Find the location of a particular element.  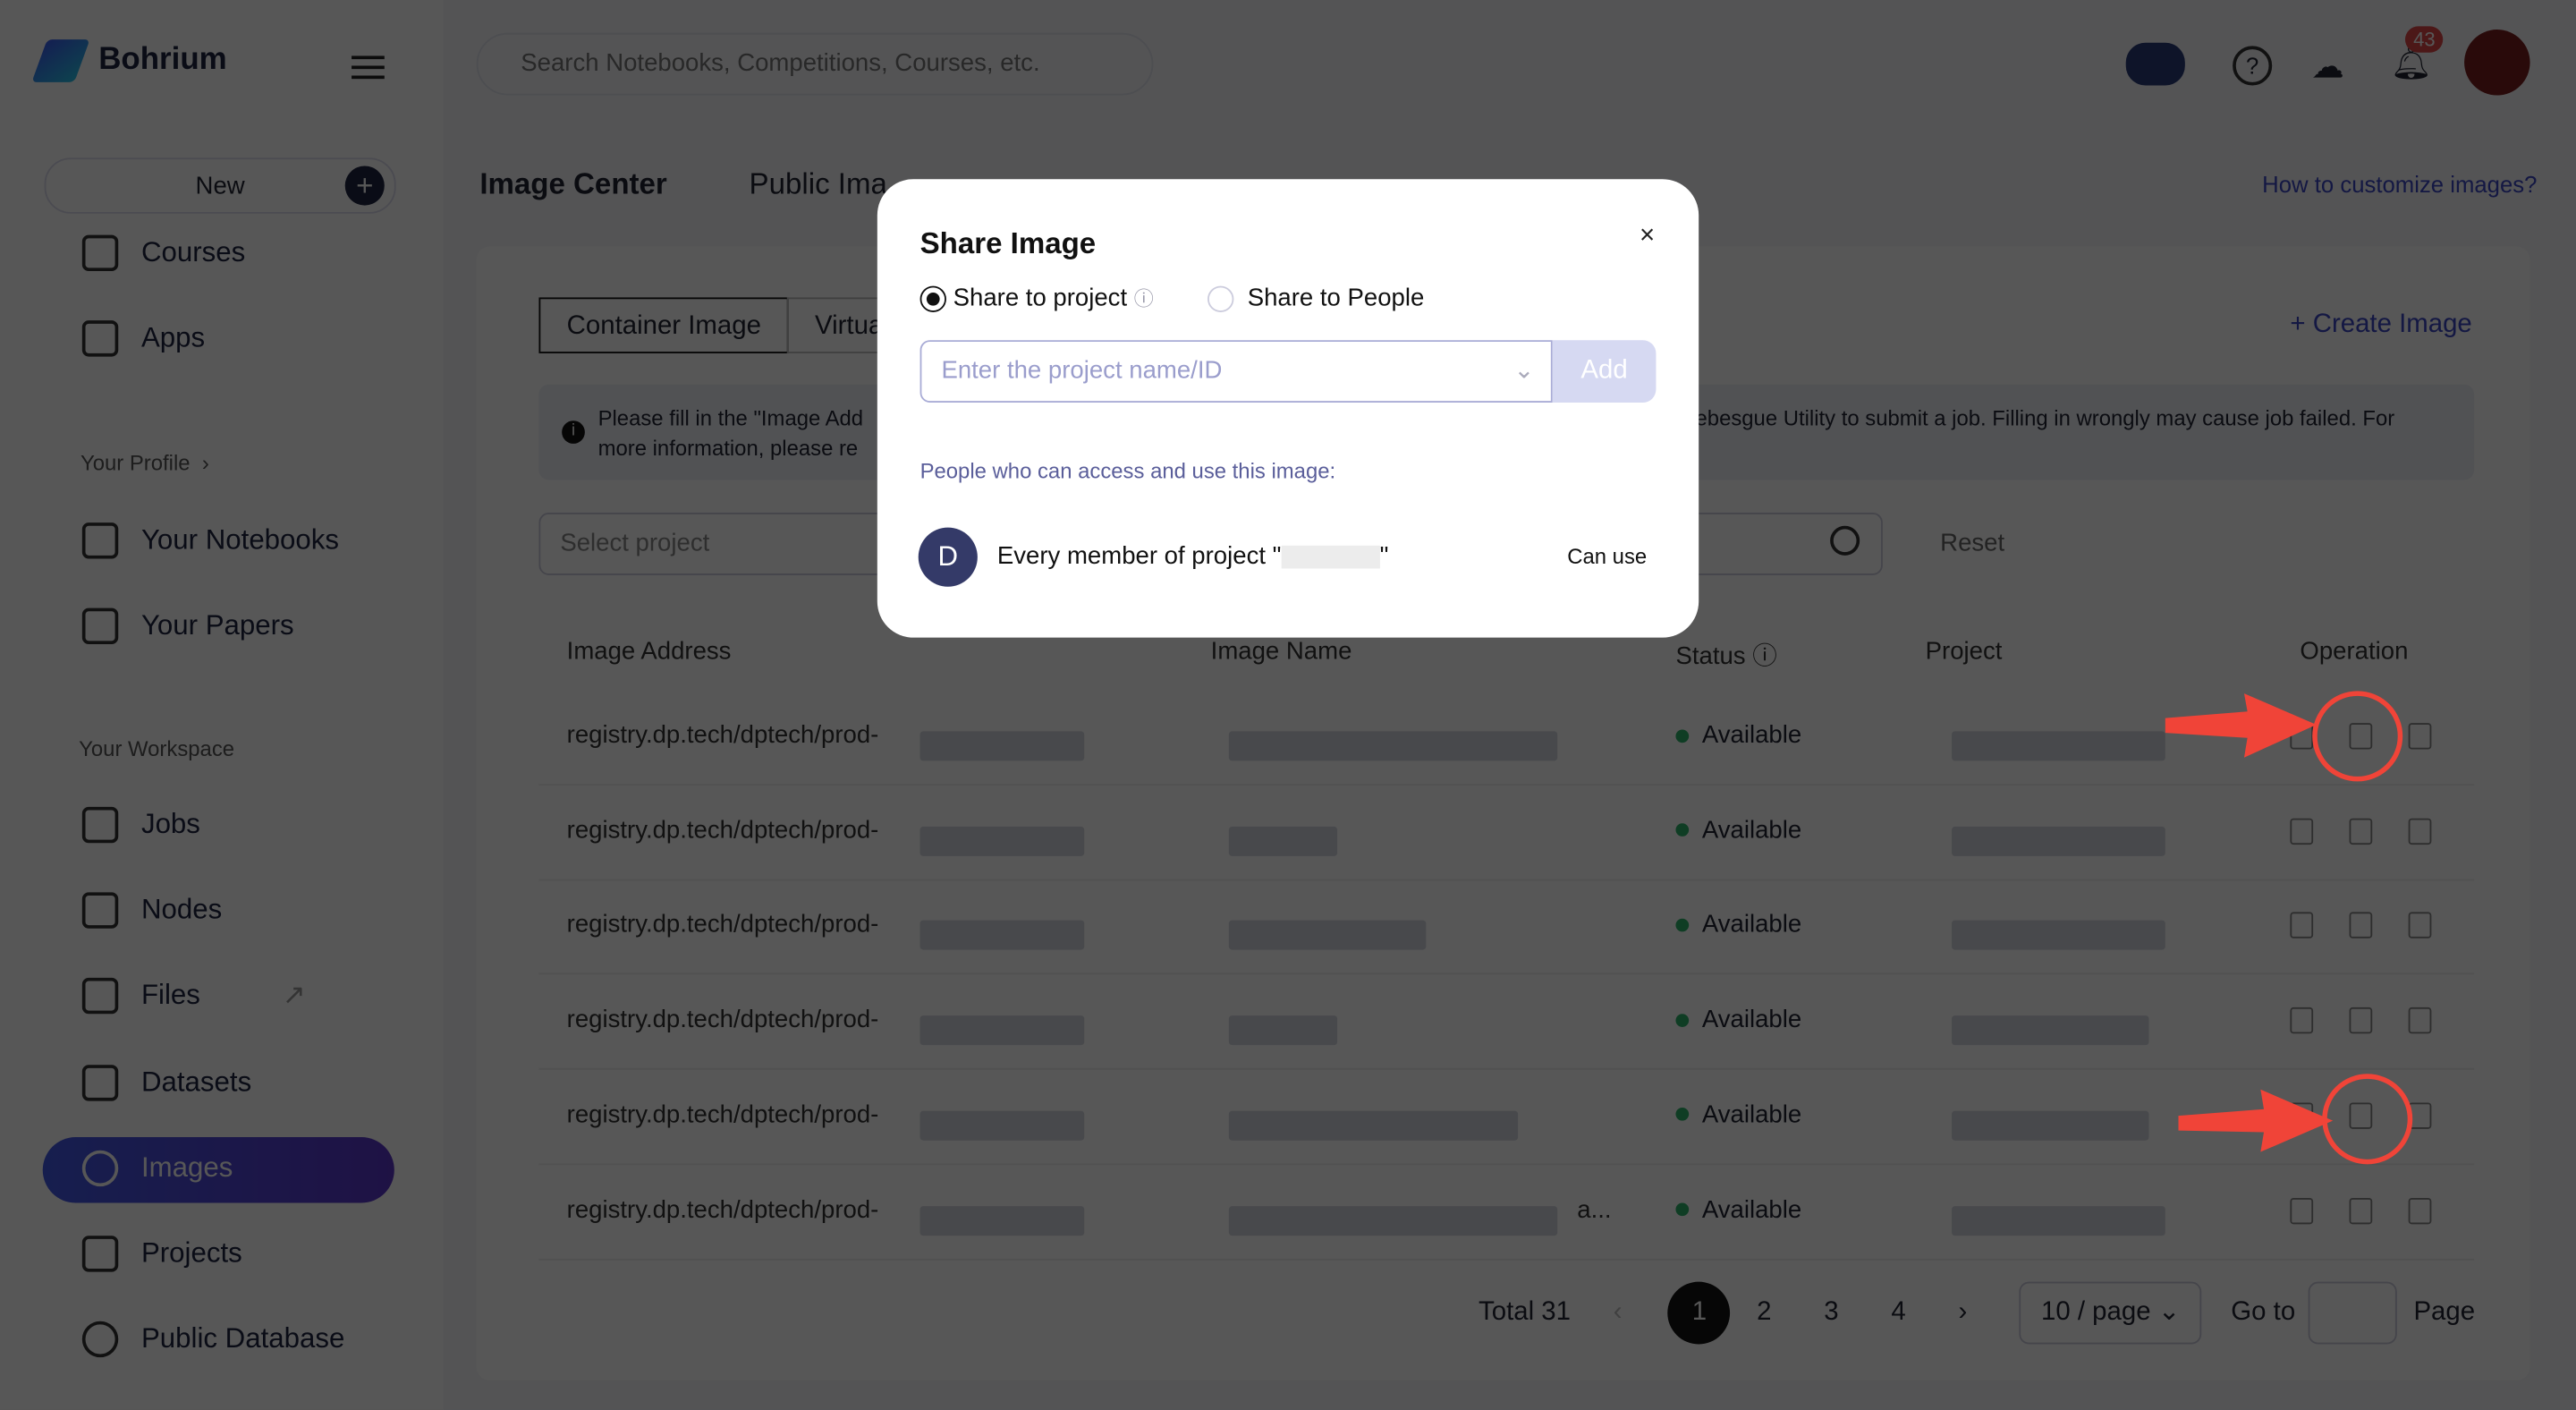

sidebar-item-nodes: Nodes is located at coordinates (152, 911).